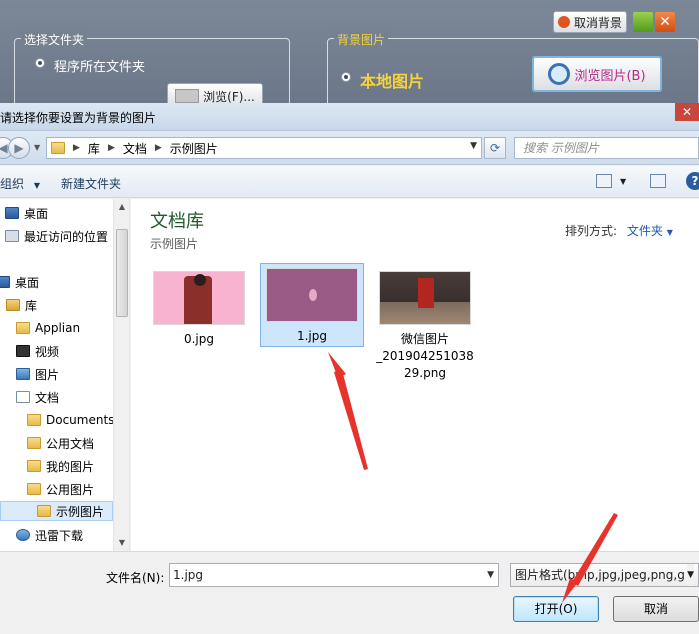 The height and width of the screenshot is (634, 699). Describe the element at coordinates (47, 351) in the screenshot. I see `nav-item-label: 视频` at that location.